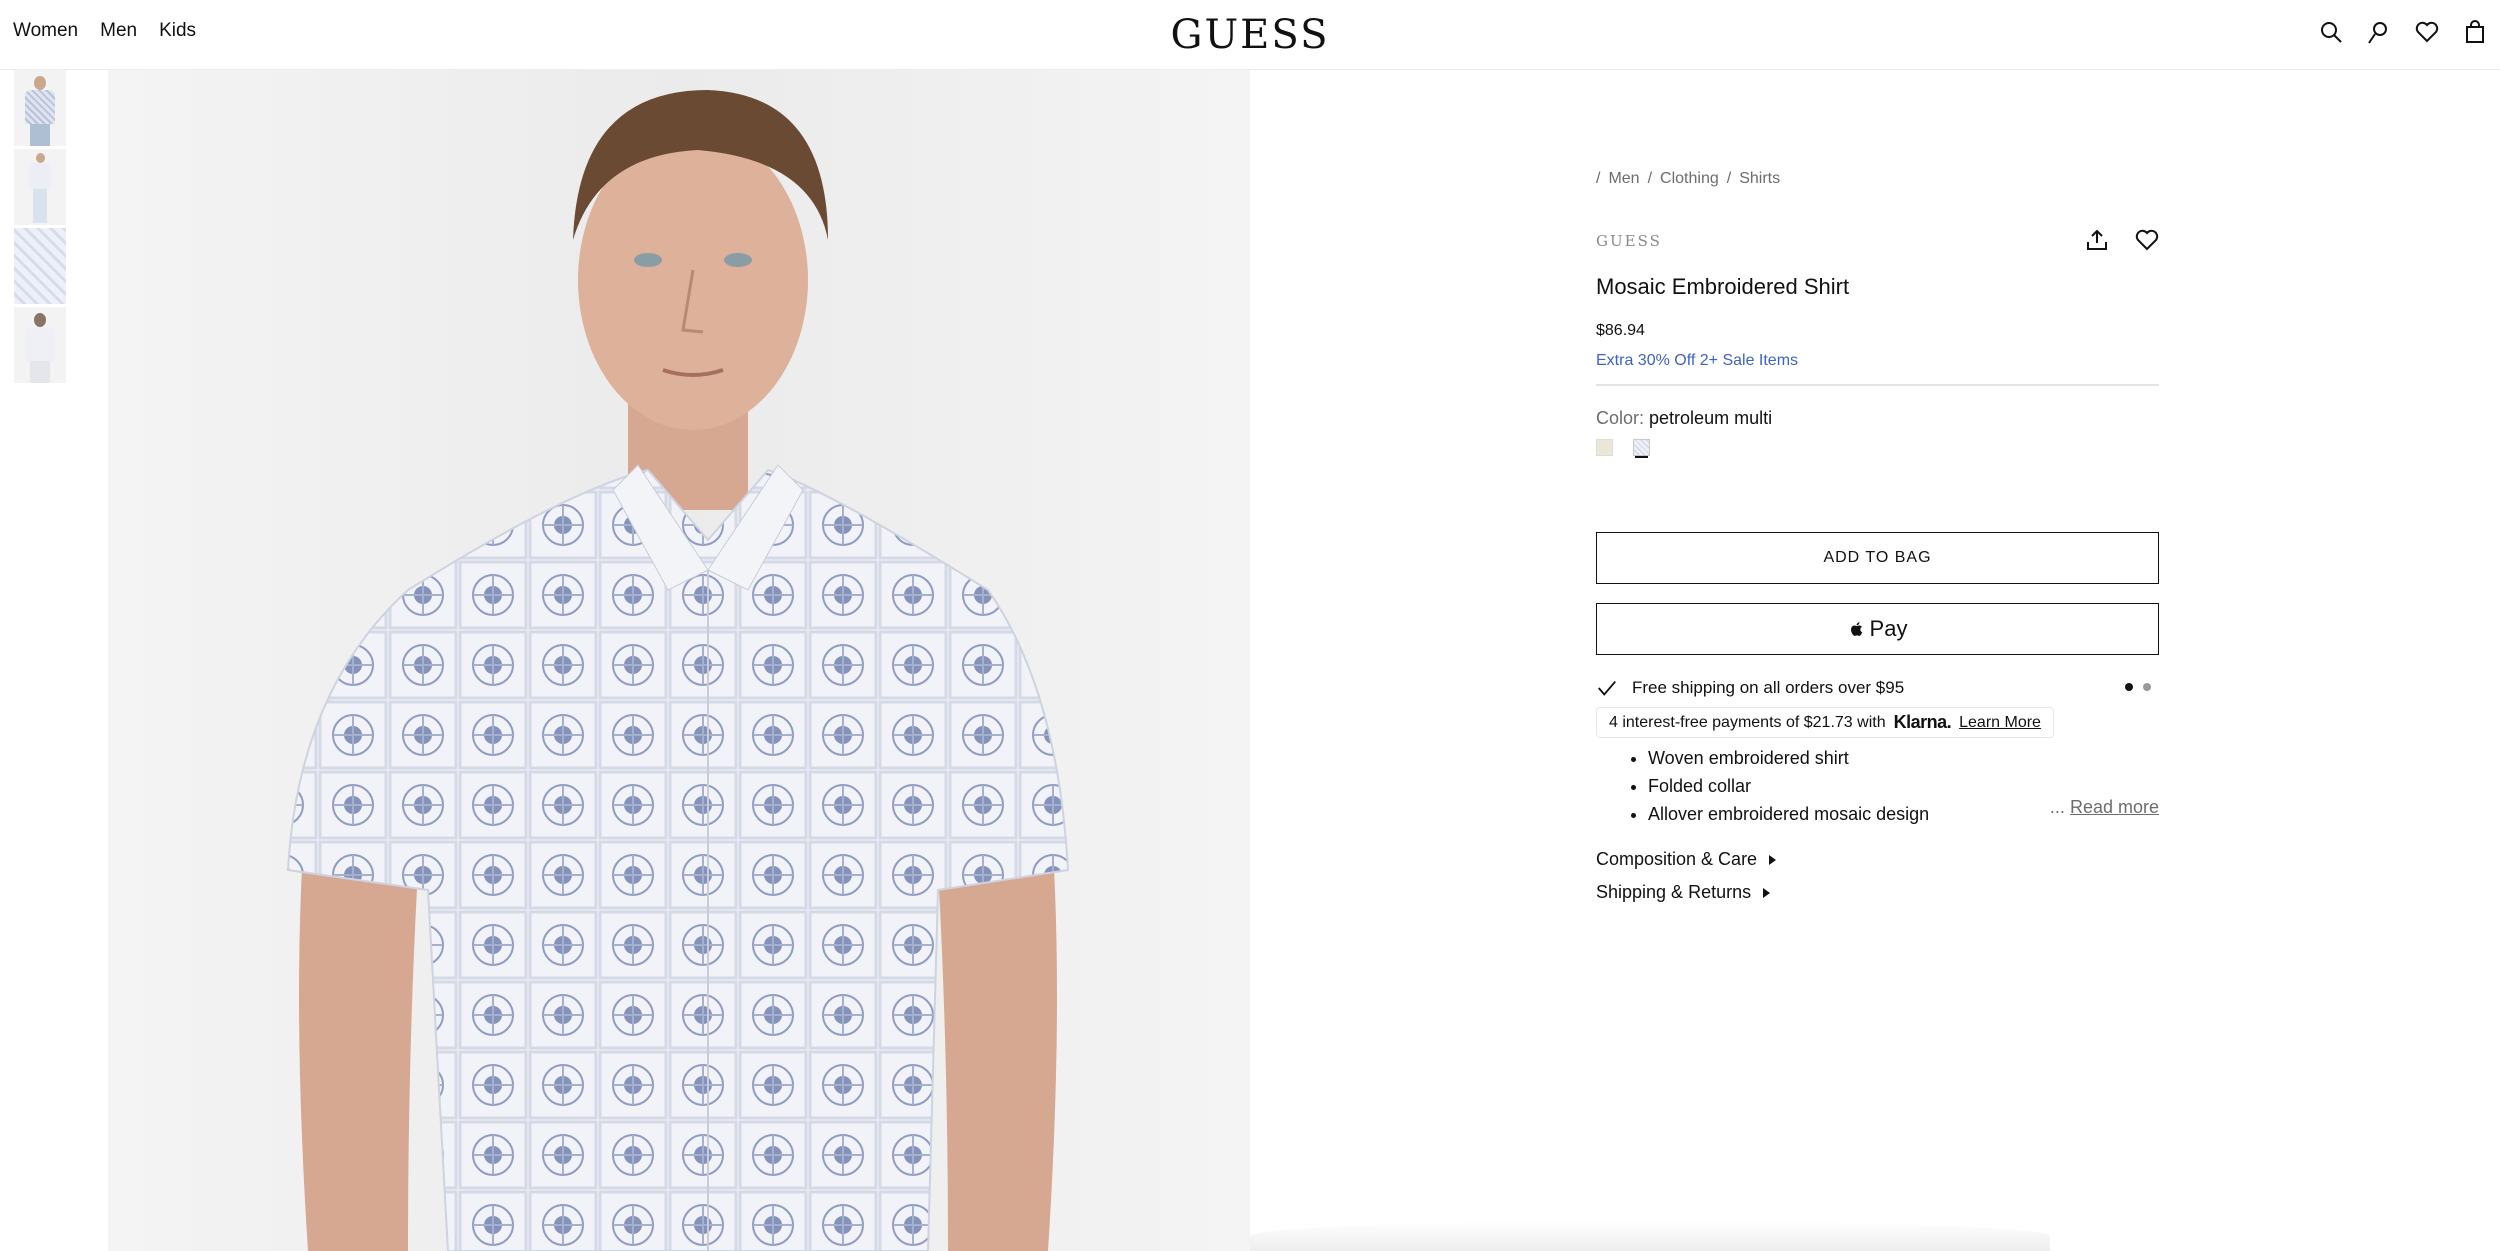  What do you see at coordinates (1620, 418) in the screenshot?
I see `color-label: Color:` at bounding box center [1620, 418].